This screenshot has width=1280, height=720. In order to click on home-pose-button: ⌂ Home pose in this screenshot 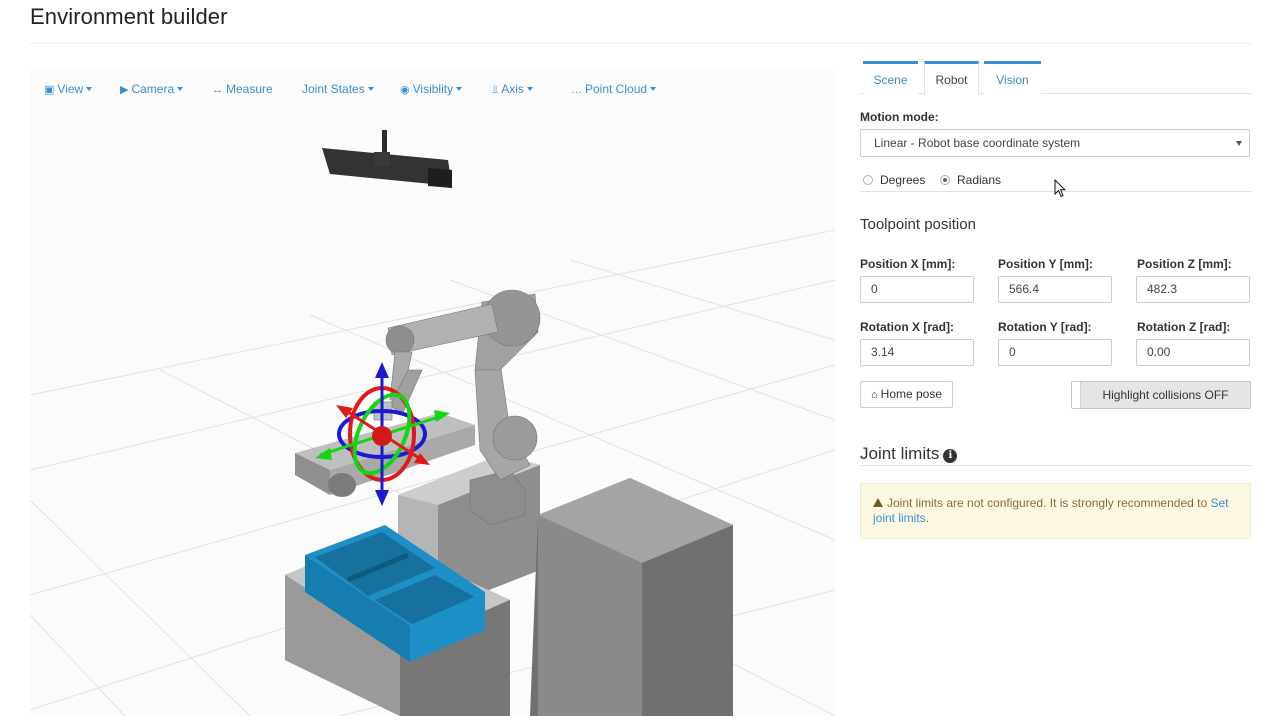, I will do `click(906, 394)`.